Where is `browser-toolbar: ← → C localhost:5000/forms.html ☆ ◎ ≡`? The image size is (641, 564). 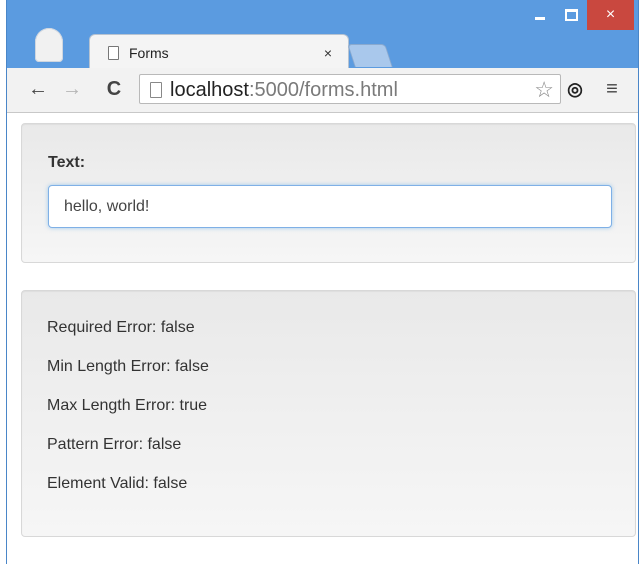
browser-toolbar: ← → C localhost:5000/forms.html ☆ ◎ ≡ is located at coordinates (322, 90).